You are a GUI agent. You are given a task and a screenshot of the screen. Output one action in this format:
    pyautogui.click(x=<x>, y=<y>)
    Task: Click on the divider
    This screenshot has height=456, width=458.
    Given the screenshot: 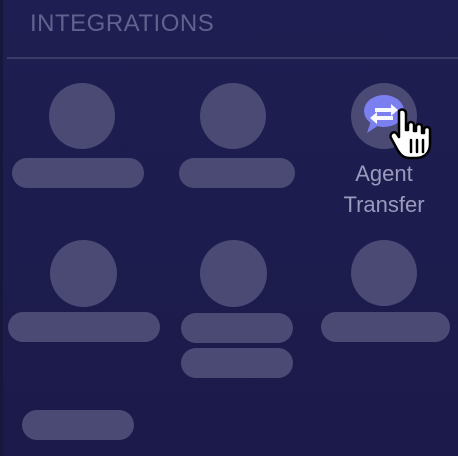 What is the action you would take?
    pyautogui.click(x=232, y=58)
    